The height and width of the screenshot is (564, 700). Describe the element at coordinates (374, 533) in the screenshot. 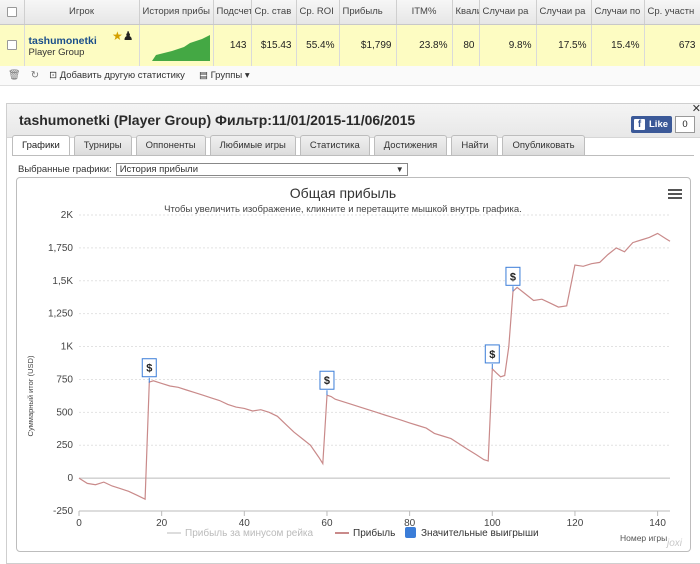

I see `legend-label-profit: Прибыль` at that location.